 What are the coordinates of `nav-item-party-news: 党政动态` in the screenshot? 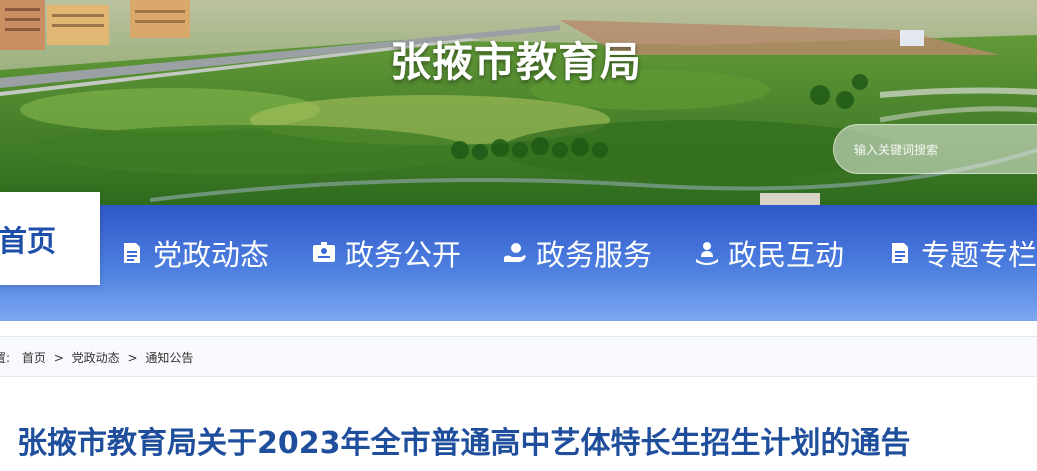 It's located at (194, 253).